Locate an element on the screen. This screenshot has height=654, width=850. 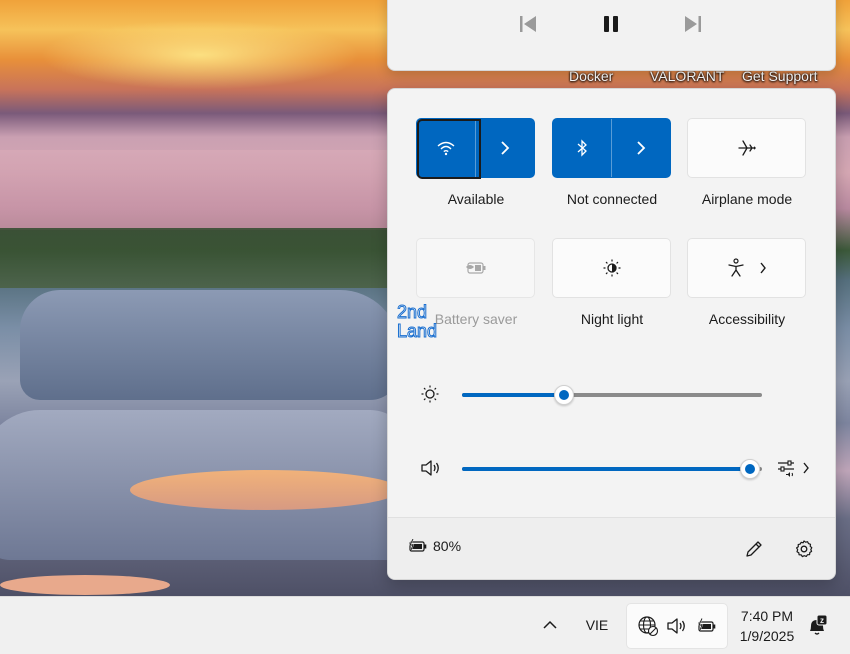
night-light-tile-label: Night light is located at coordinates (612, 319).